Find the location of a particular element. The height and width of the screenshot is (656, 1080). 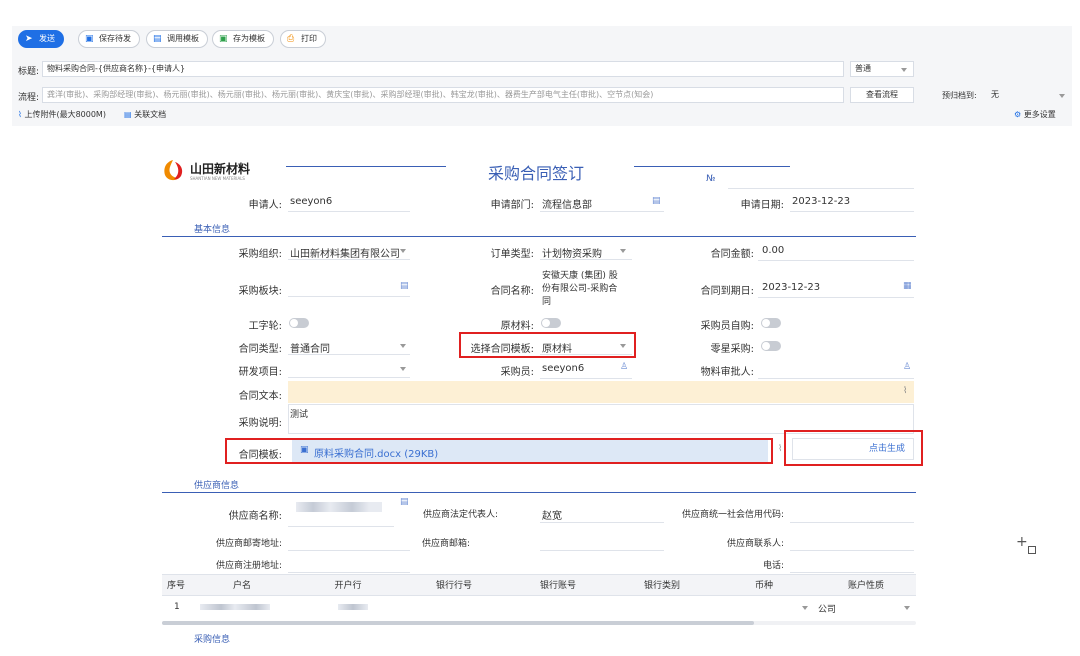

expire-field is located at coordinates (836, 297).